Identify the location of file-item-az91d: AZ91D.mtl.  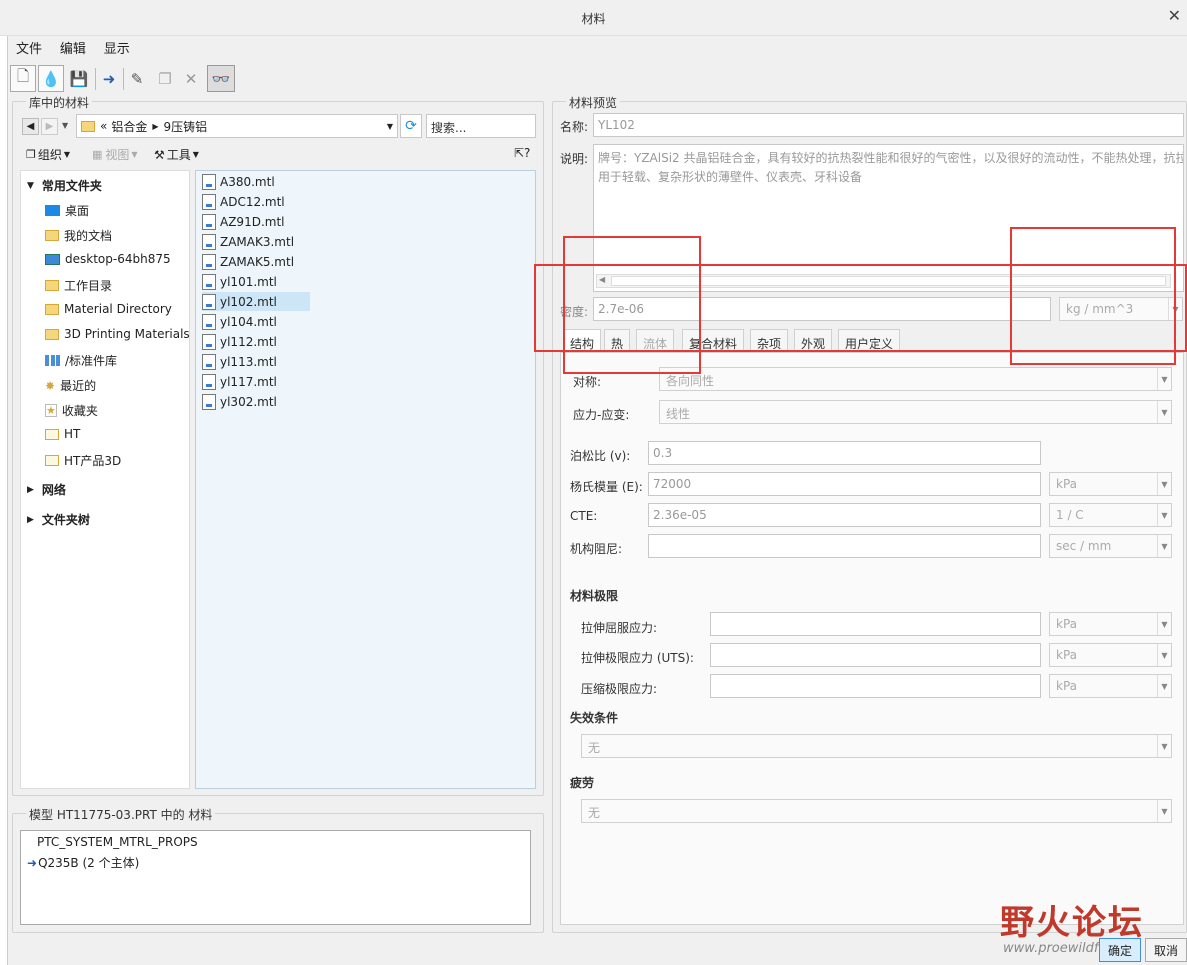
(243, 221).